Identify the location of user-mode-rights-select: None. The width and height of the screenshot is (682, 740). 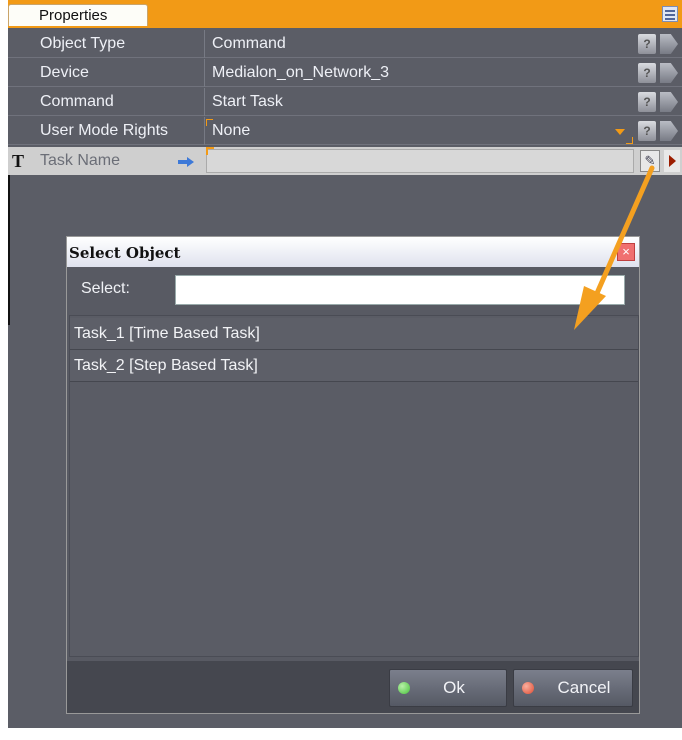
(231, 131).